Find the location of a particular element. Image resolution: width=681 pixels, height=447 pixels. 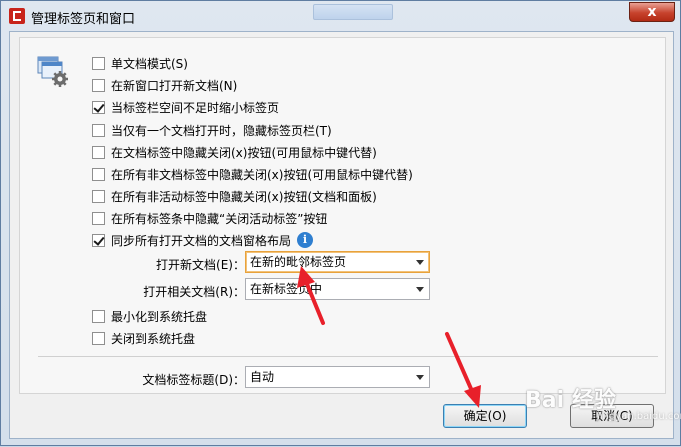

close-button: x is located at coordinates (652, 12).